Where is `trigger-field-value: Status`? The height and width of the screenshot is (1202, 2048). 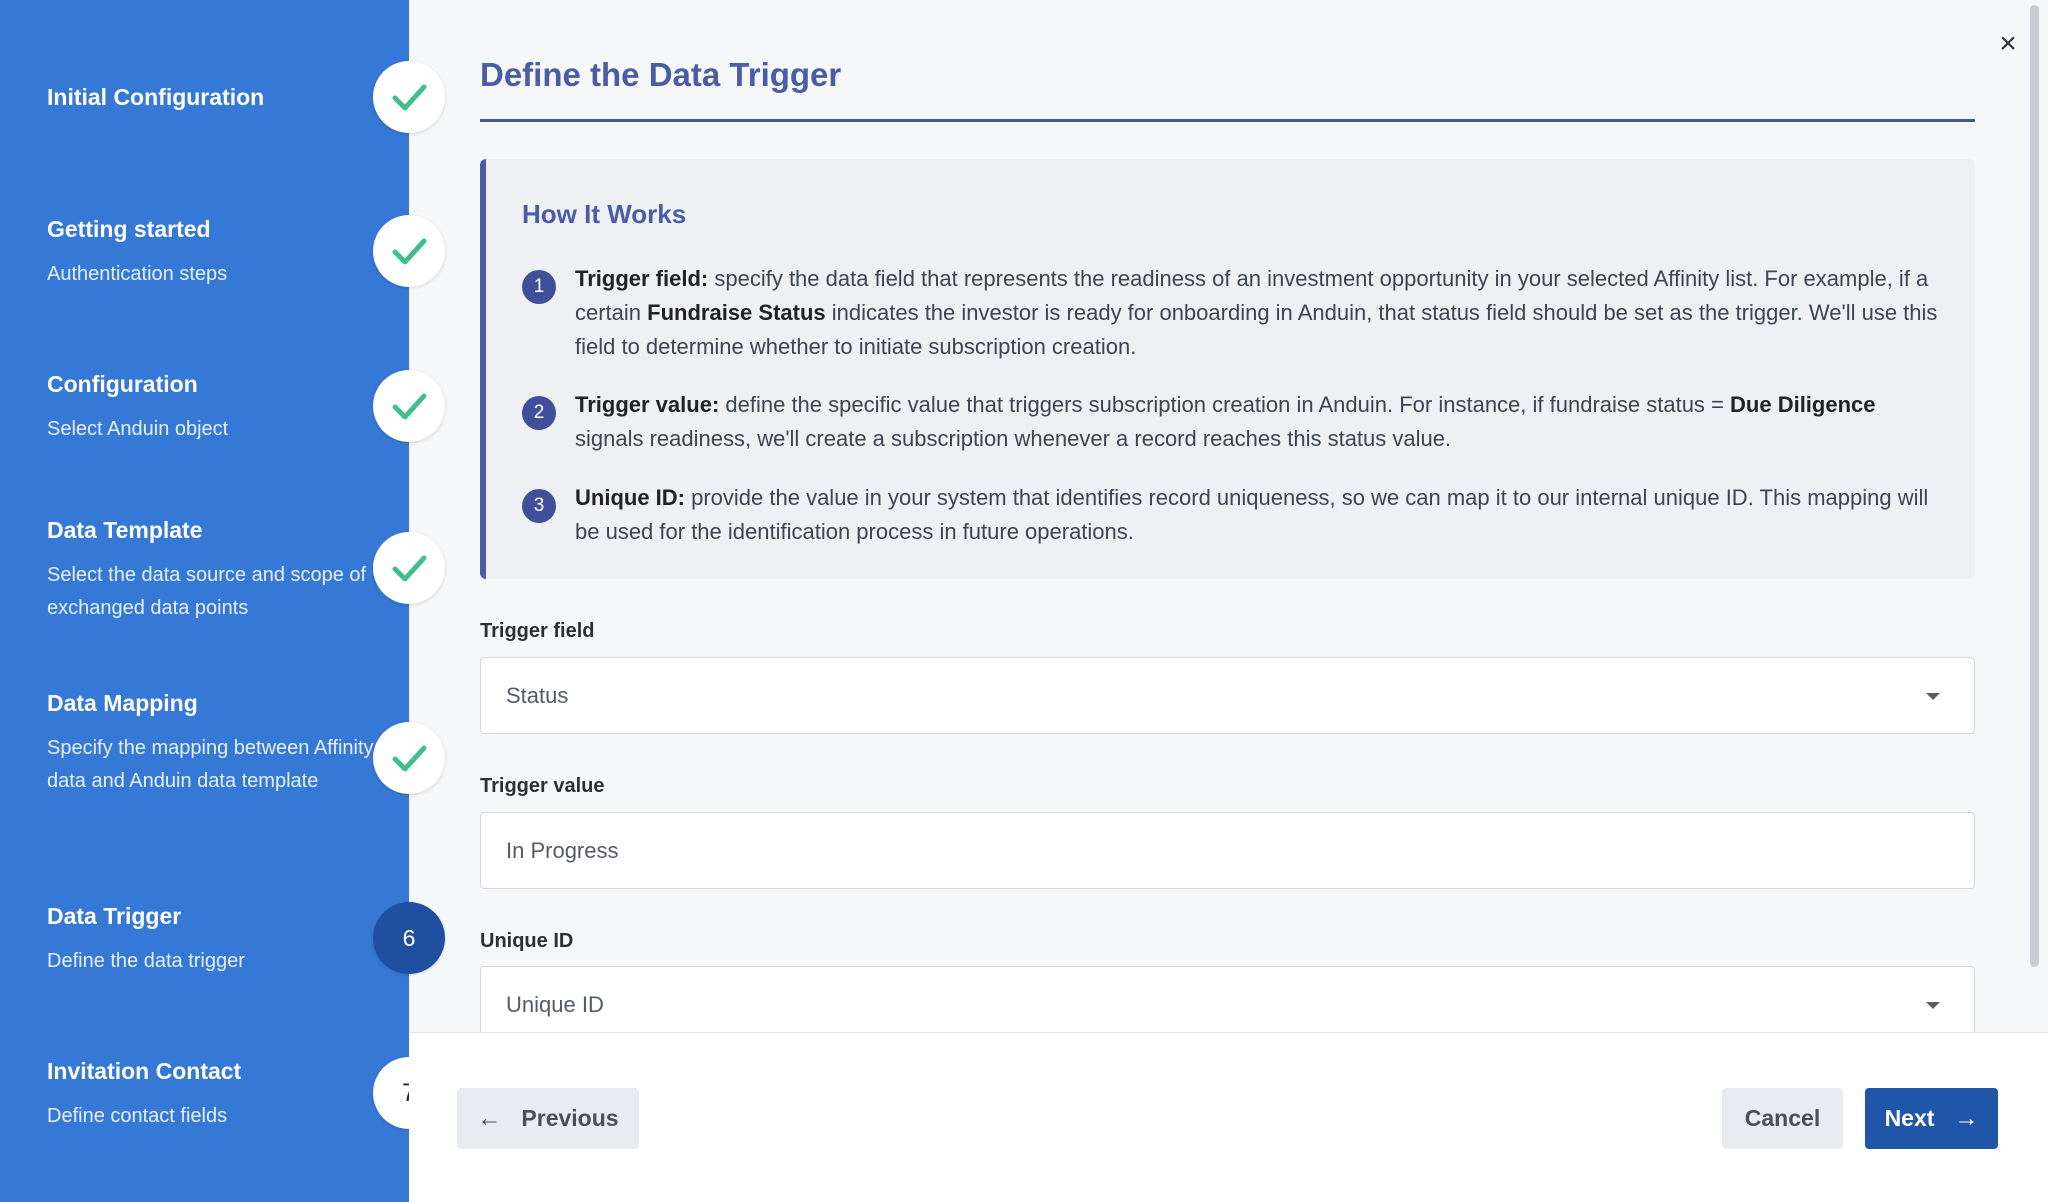
trigger-field-value: Status is located at coordinates (537, 695).